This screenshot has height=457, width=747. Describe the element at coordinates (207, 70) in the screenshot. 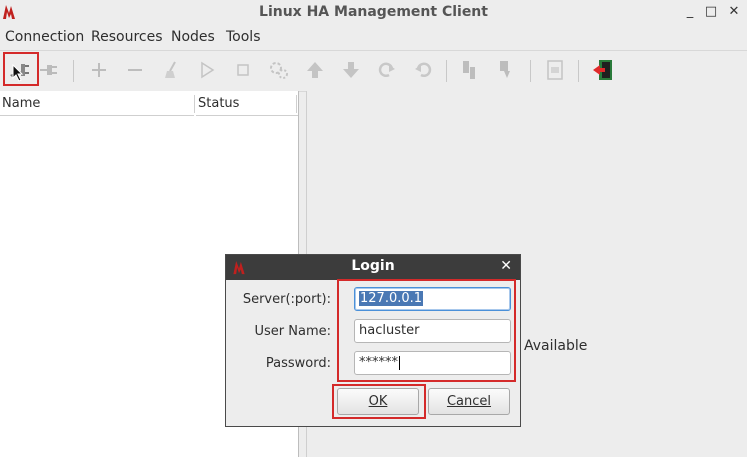

I see `start-icon` at that location.